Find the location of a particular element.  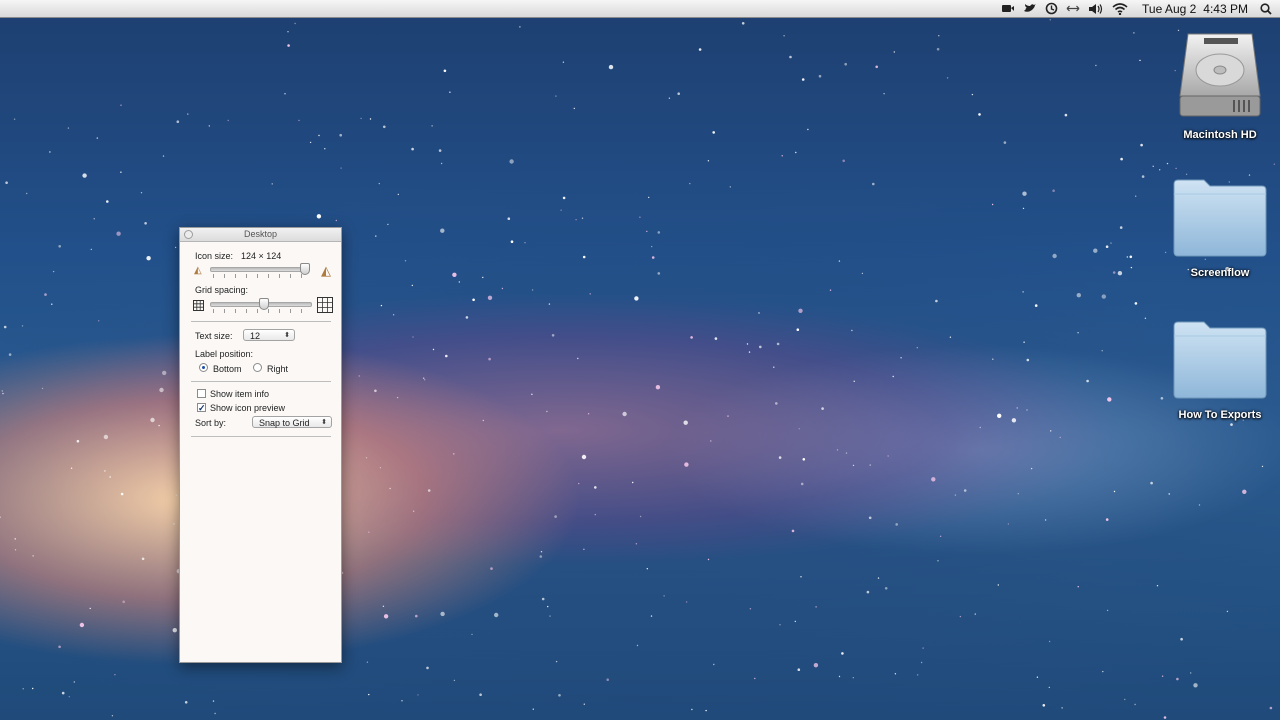

twitter-bird-icon is located at coordinates (1030, 8).